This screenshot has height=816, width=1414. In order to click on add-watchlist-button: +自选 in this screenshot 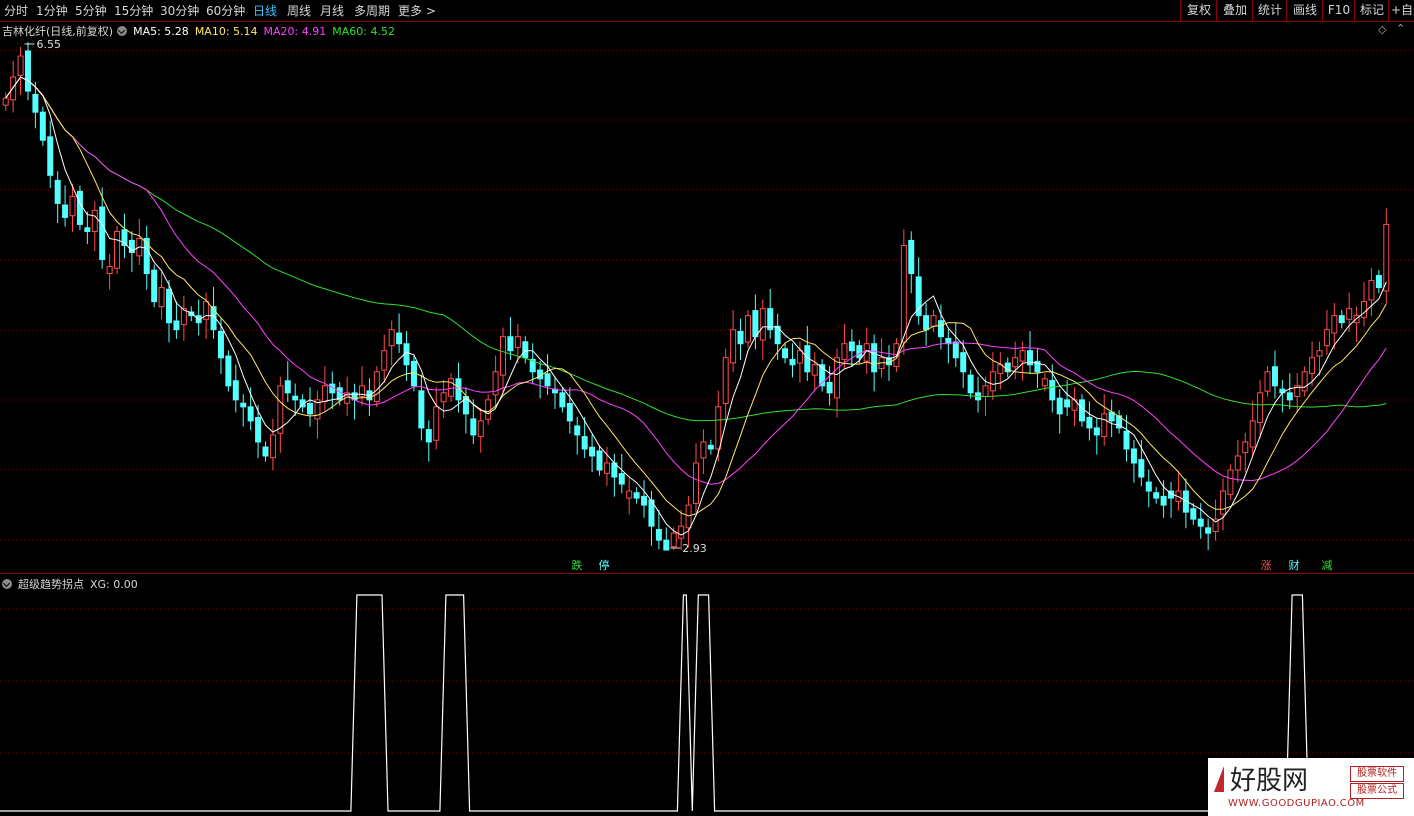, I will do `click(1401, 10)`.